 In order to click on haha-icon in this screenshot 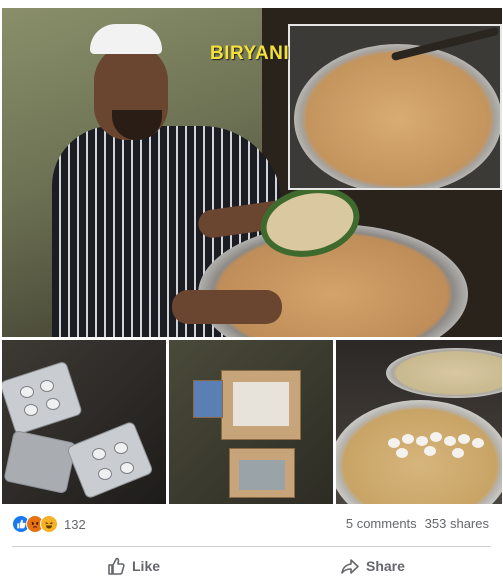, I will do `click(49, 524)`.